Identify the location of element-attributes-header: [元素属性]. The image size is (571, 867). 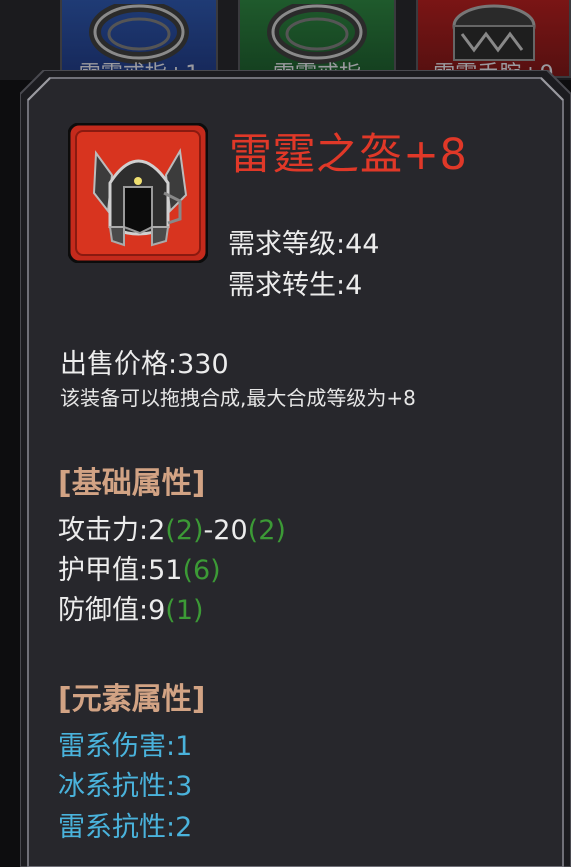
(132, 699).